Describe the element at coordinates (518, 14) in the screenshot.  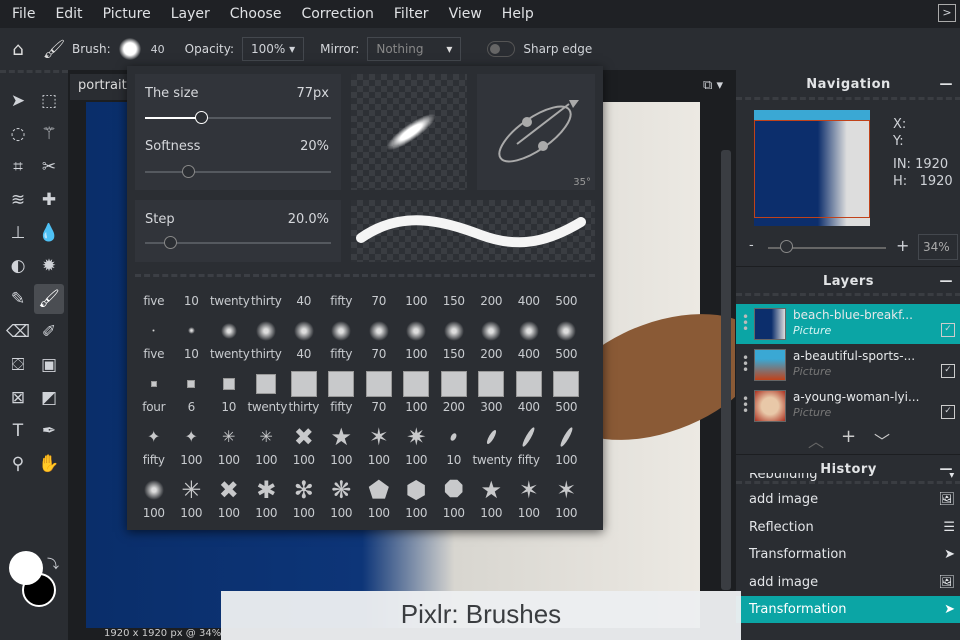
I see `menu-help: Help` at that location.